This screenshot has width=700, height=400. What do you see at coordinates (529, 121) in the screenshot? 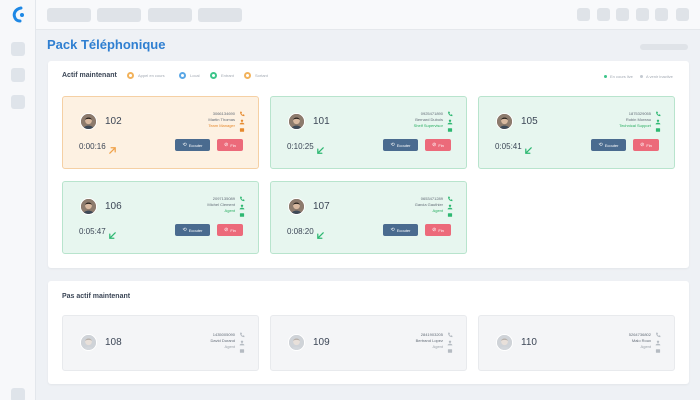
I see `extension-number: 105` at bounding box center [529, 121].